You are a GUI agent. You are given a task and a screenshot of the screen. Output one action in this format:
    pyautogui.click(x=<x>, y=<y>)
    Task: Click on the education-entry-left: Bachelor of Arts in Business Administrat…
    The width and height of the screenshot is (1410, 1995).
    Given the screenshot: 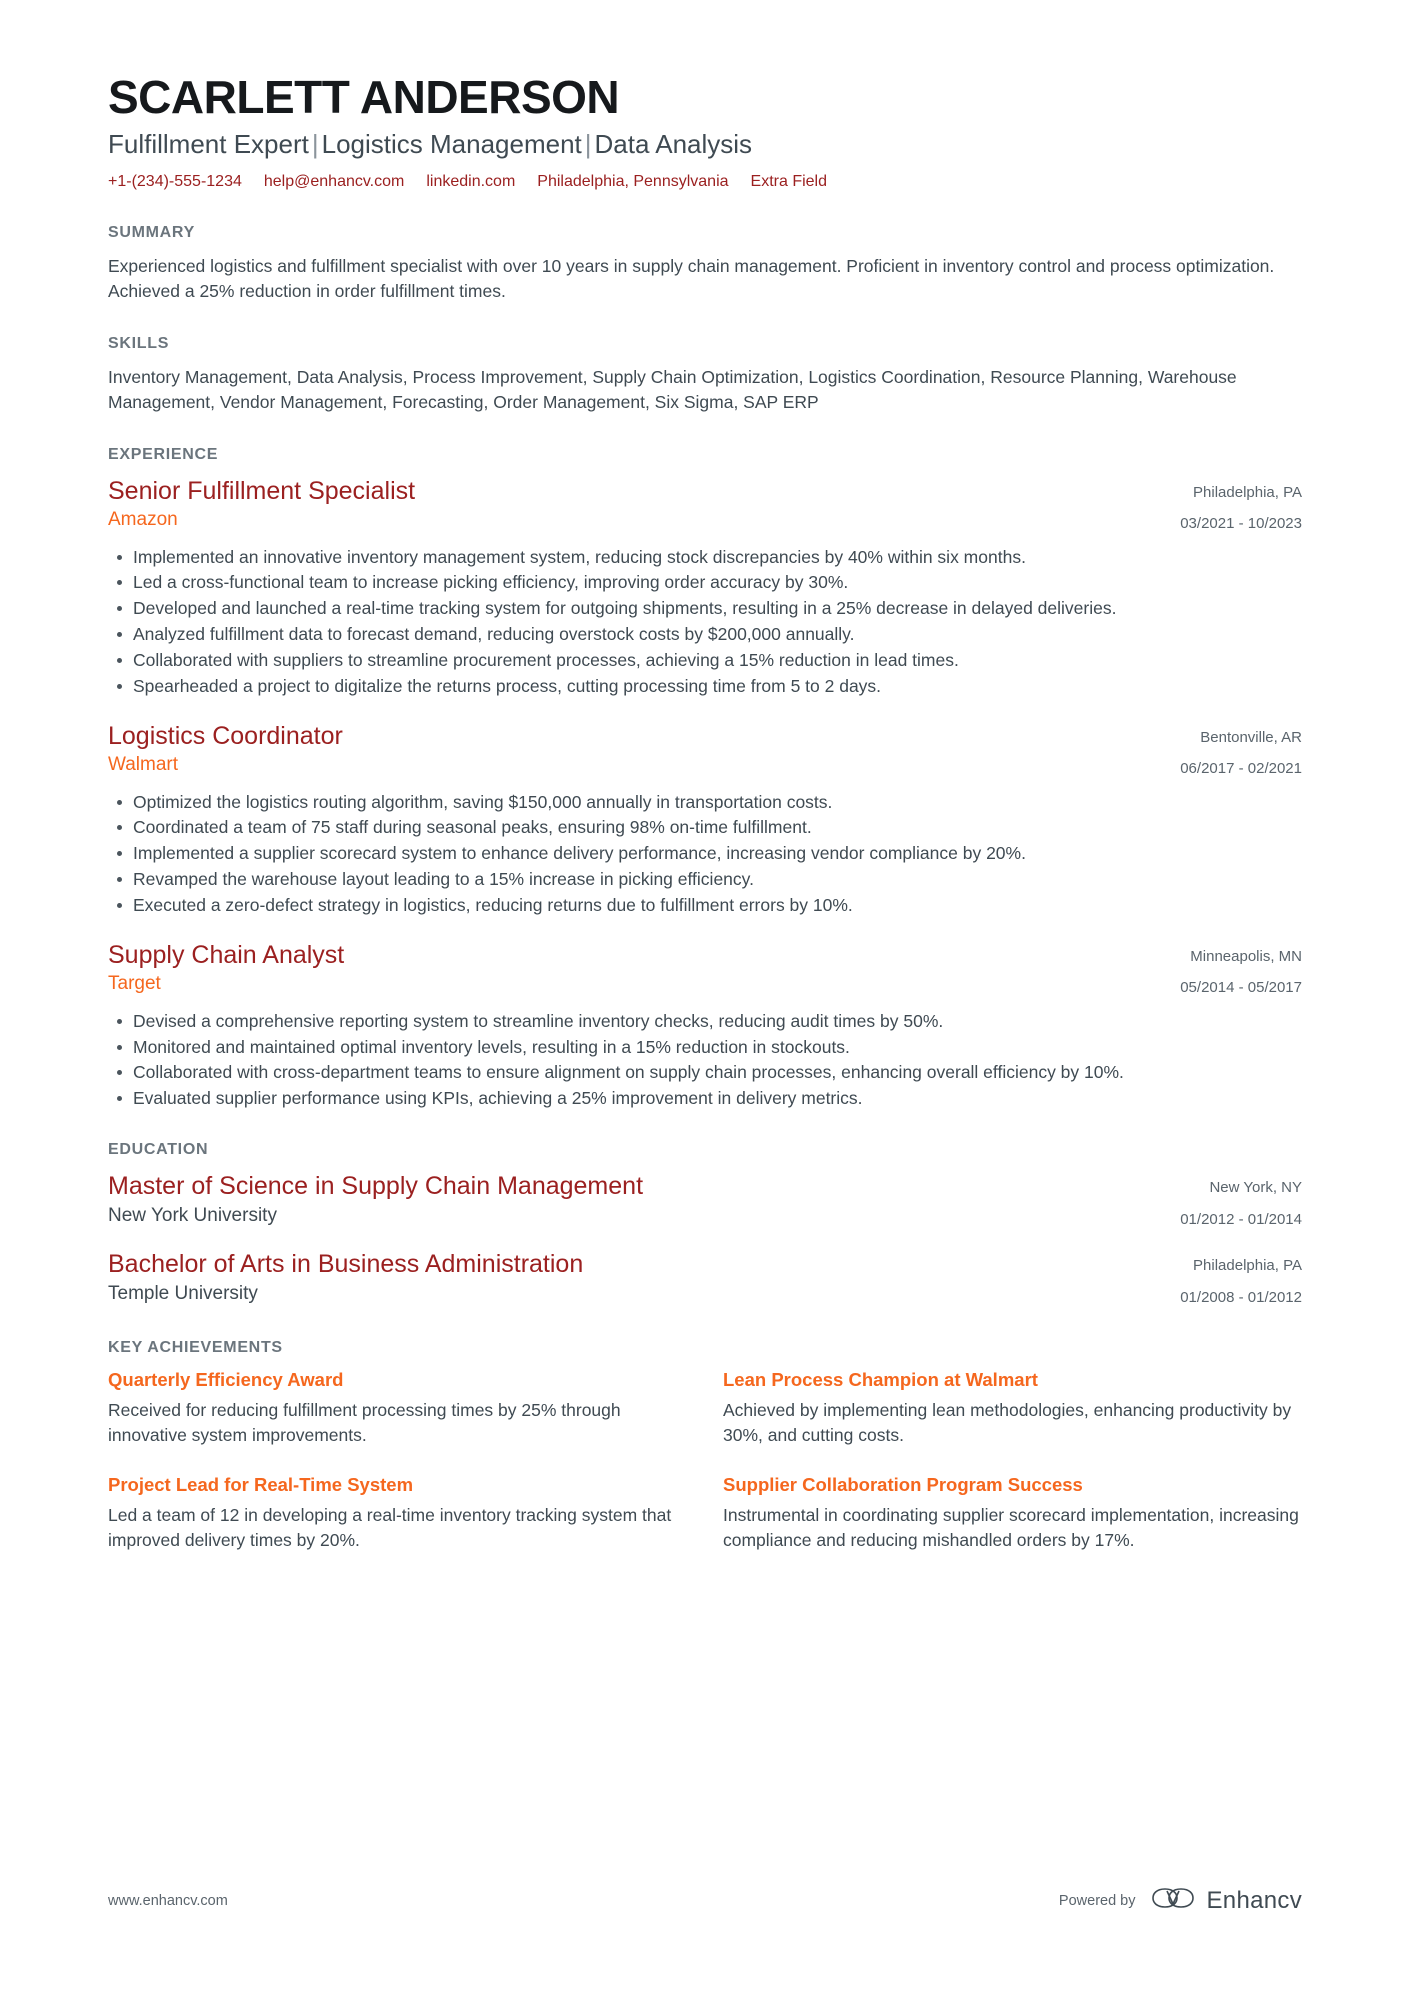 What is the action you would take?
    pyautogui.click(x=635, y=1277)
    